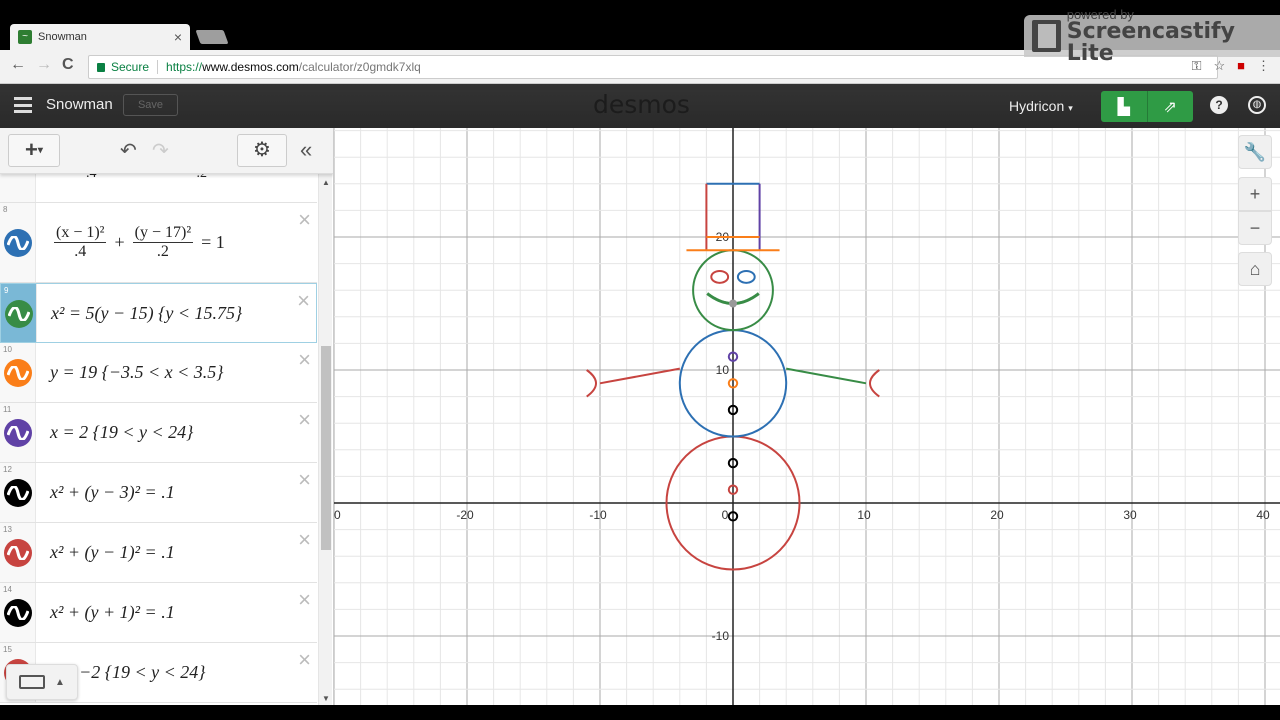 The height and width of the screenshot is (720, 1280). What do you see at coordinates (733, 303) in the screenshot?
I see `vertex-point` at bounding box center [733, 303].